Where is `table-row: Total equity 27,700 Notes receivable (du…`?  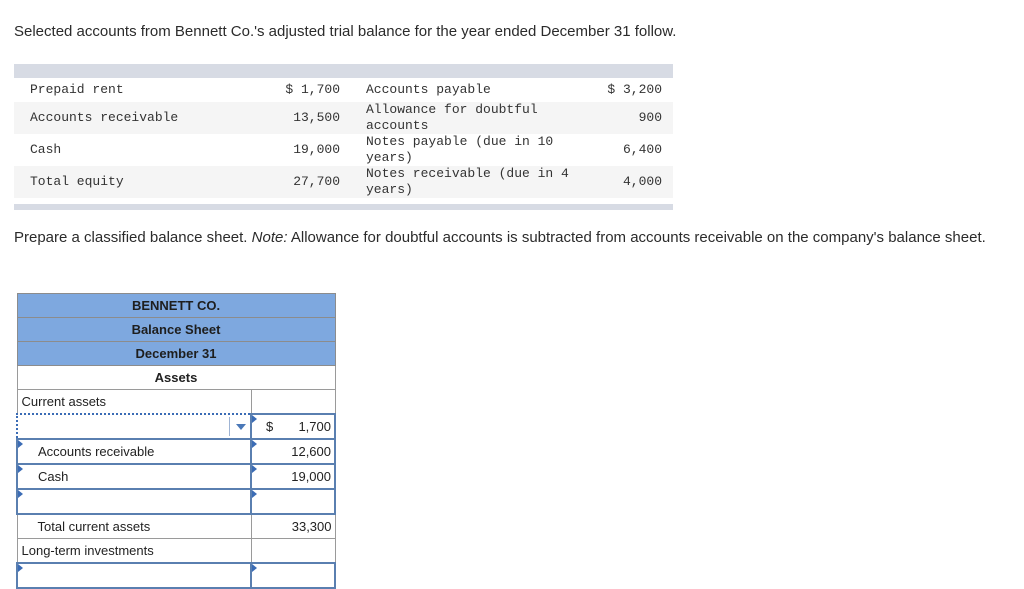
table-row: Total equity 27,700 Notes receivable (du… is located at coordinates (343, 182).